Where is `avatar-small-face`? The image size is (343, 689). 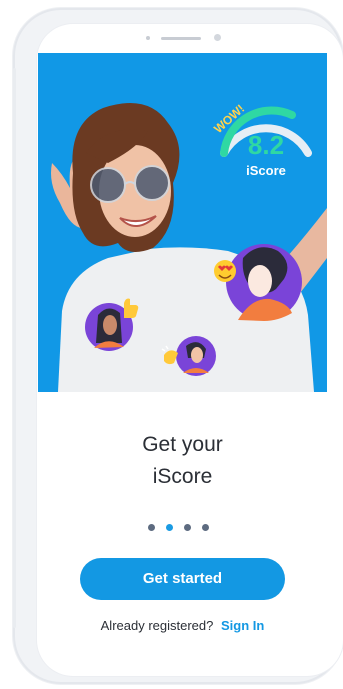
avatar-small-face is located at coordinates (197, 355).